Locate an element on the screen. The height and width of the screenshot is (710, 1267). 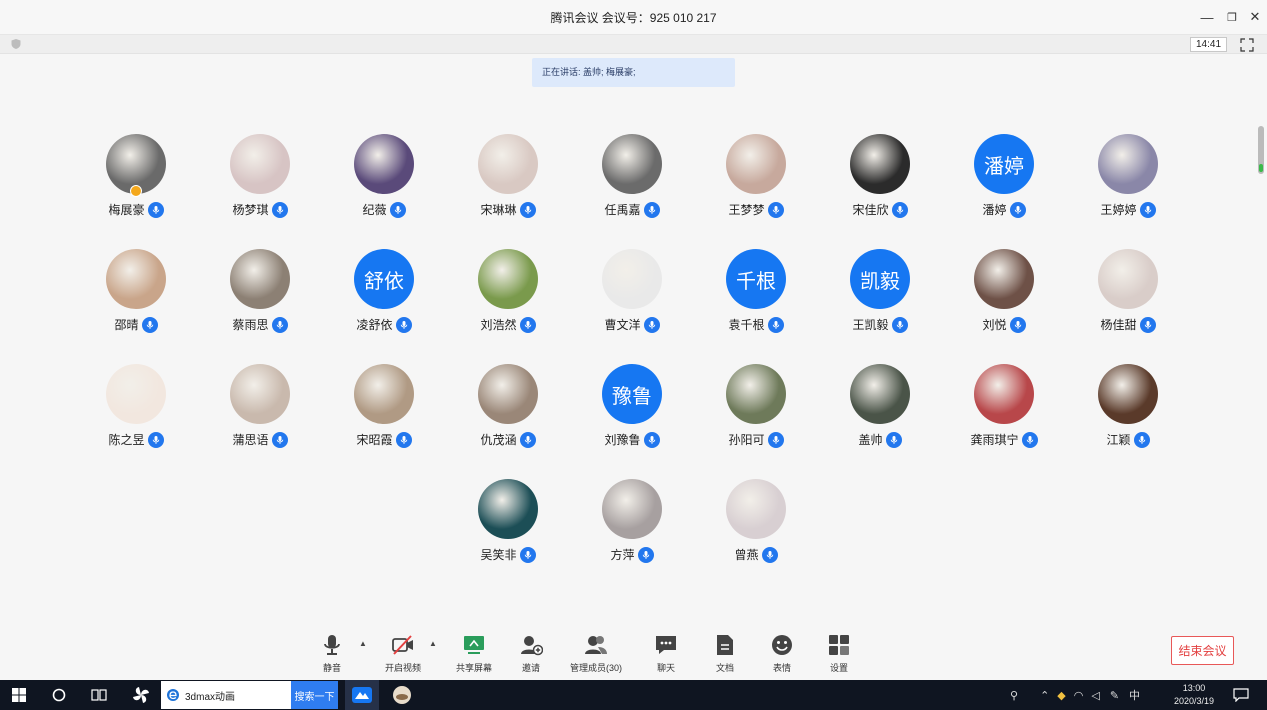
ime-indicator: 中 is located at coordinates (1134, 695).